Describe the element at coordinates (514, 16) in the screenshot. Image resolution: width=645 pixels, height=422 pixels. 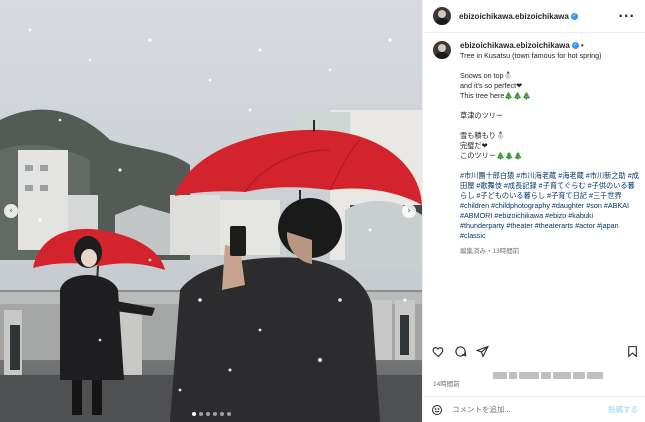
I see `author-username-text: ebizoichikawa.ebizoichikawa` at that location.